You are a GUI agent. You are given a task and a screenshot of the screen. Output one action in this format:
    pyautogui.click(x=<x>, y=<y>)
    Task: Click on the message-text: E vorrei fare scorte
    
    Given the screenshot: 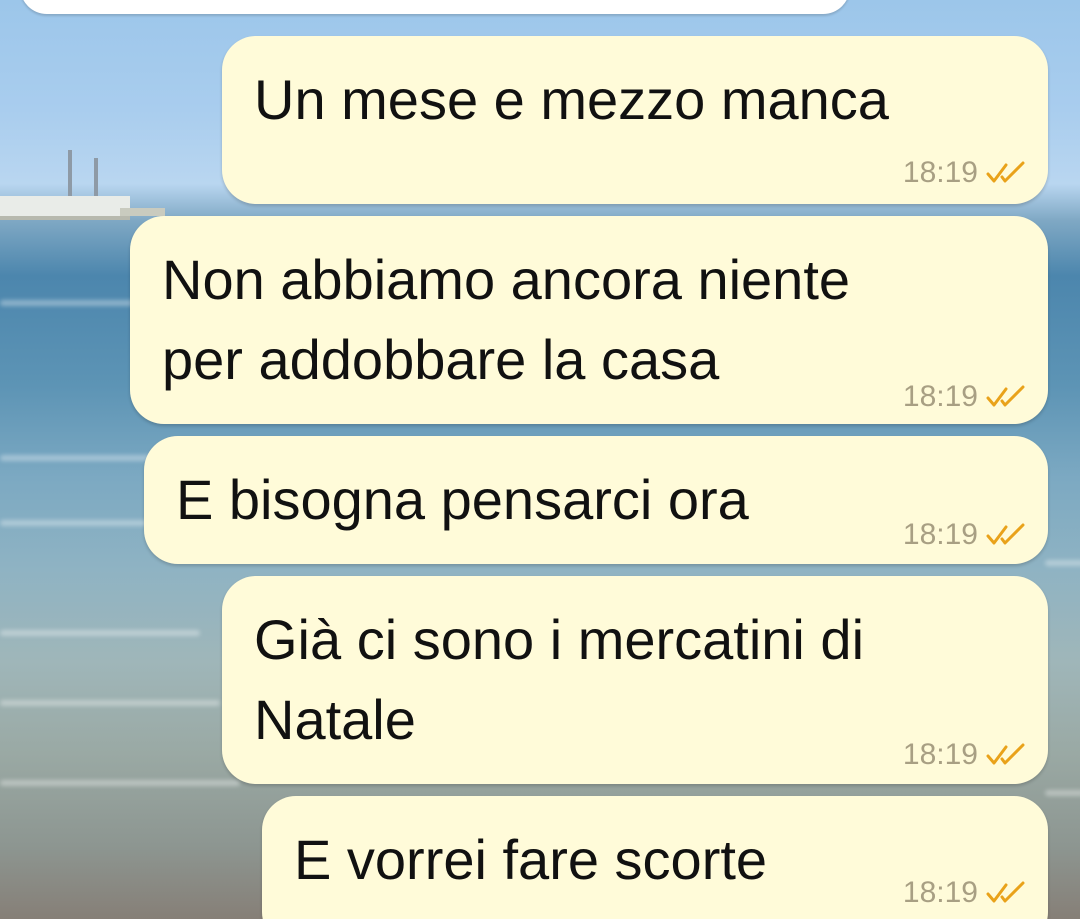 What is the action you would take?
    pyautogui.click(x=531, y=859)
    